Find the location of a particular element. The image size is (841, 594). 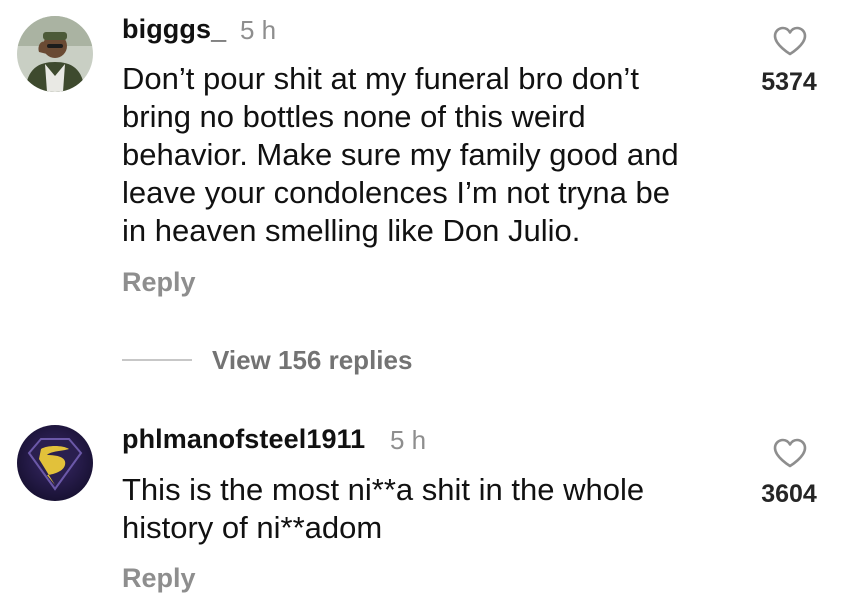

user-avatar-photo-icon is located at coordinates (55, 54).